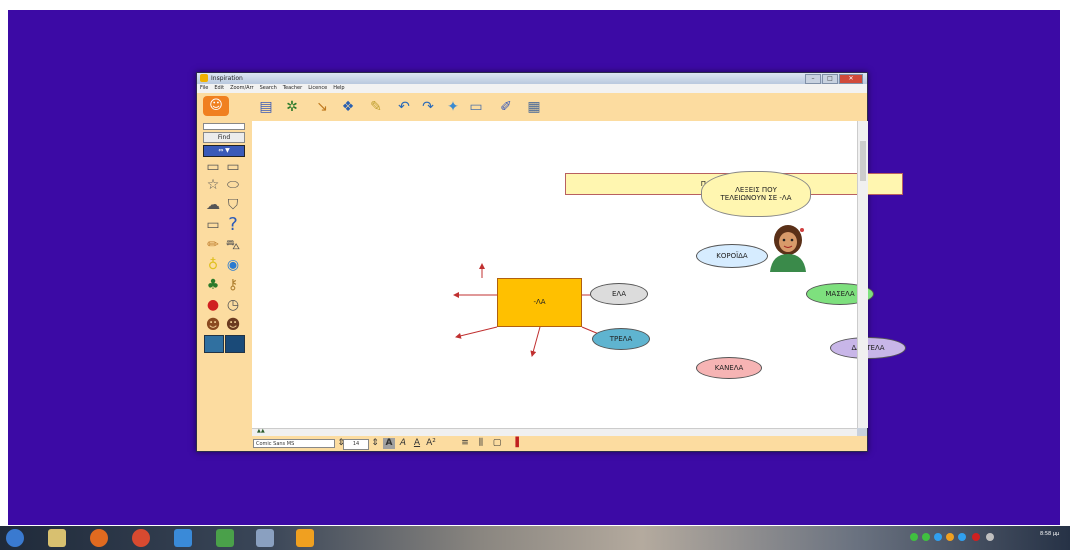  Describe the element at coordinates (417, 443) in the screenshot. I see `underline-button: A` at that location.